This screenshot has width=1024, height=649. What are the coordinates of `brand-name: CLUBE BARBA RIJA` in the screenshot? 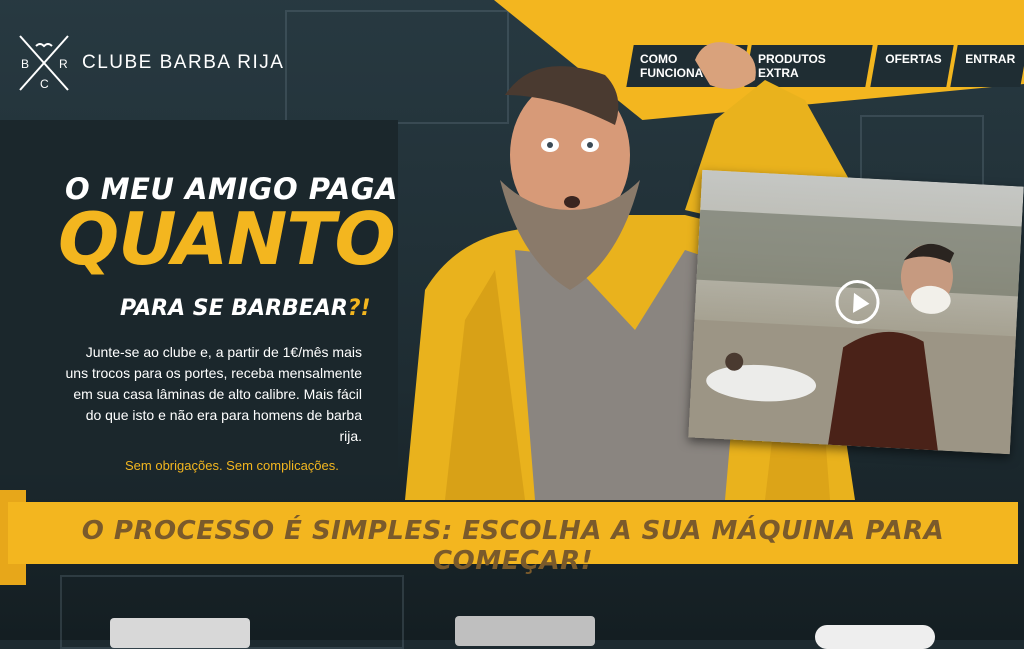 It's located at (183, 62).